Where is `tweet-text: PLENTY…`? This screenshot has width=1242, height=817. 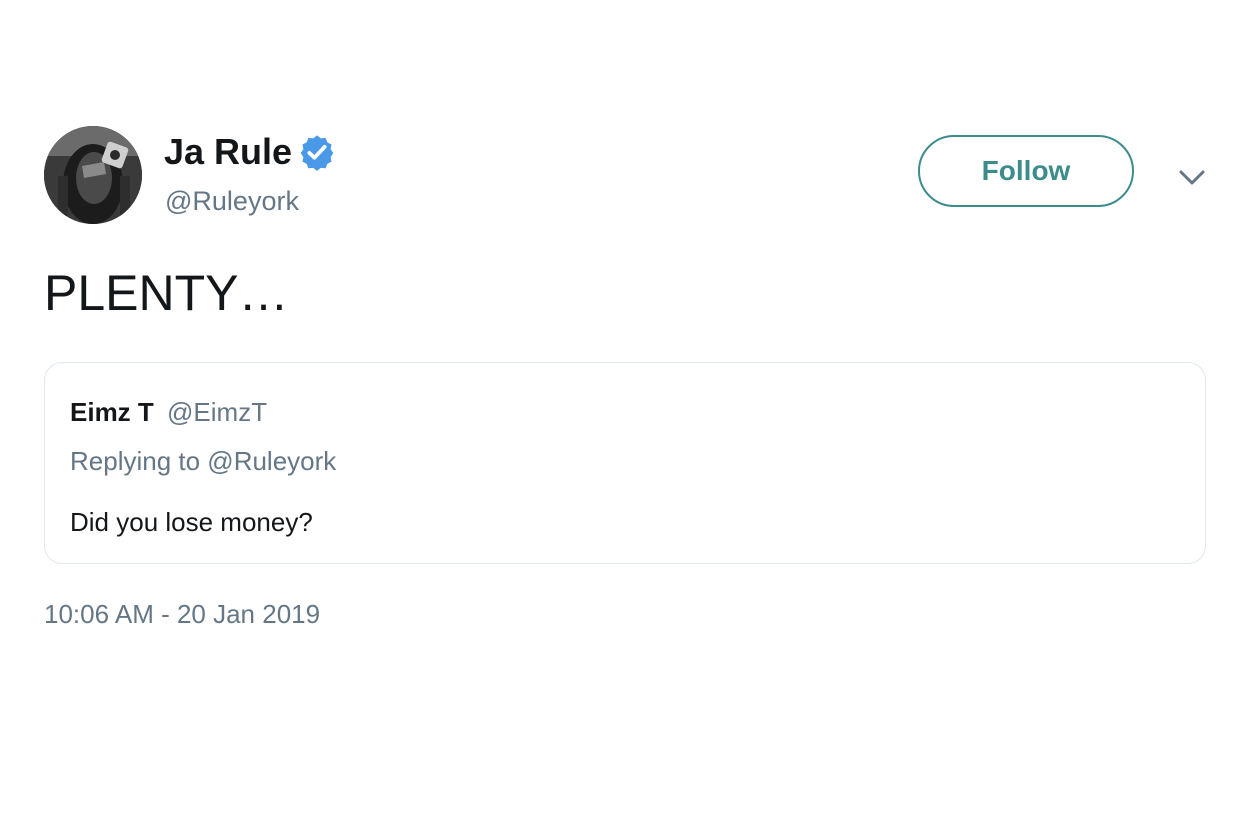
tweet-text: PLENTY… is located at coordinates (166, 293).